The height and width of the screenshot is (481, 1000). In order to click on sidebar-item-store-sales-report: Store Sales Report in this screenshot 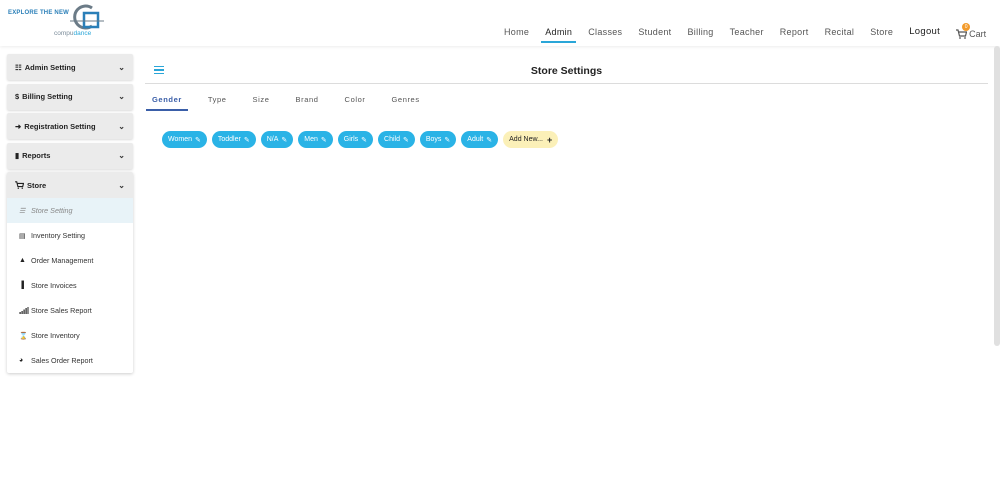, I will do `click(70, 310)`.